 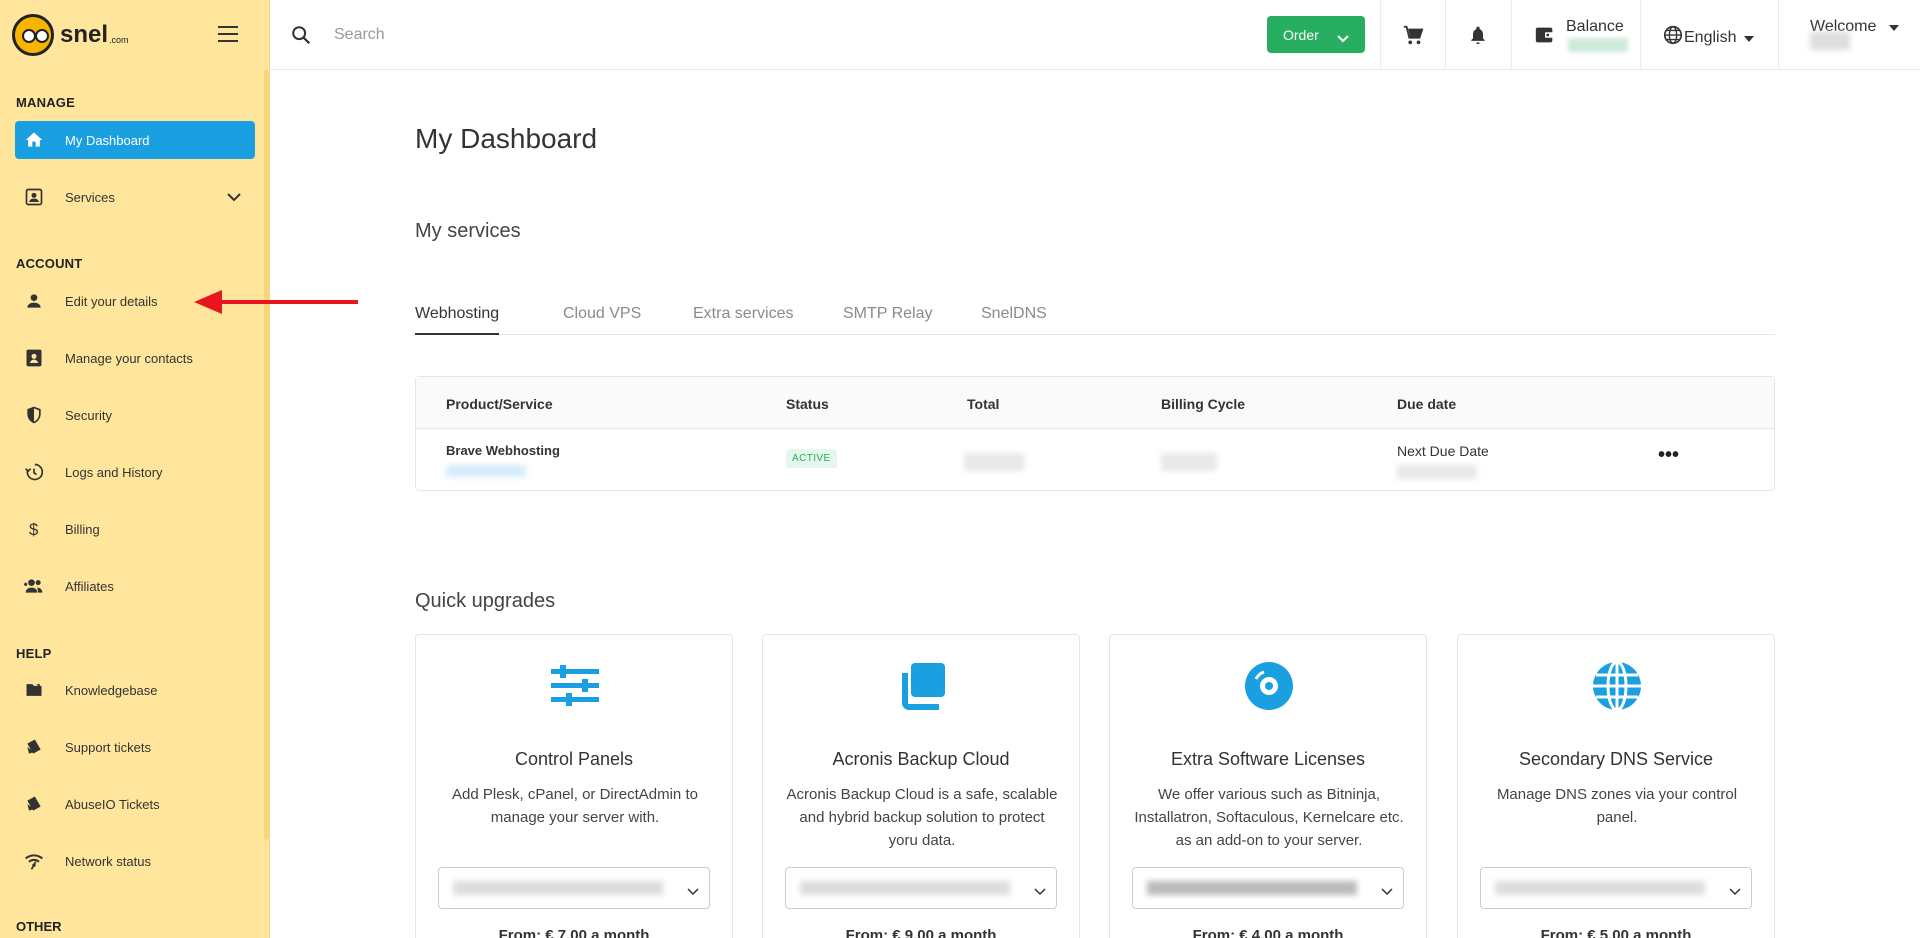 I want to click on brand-logo: snel .com, so click(x=70, y=35).